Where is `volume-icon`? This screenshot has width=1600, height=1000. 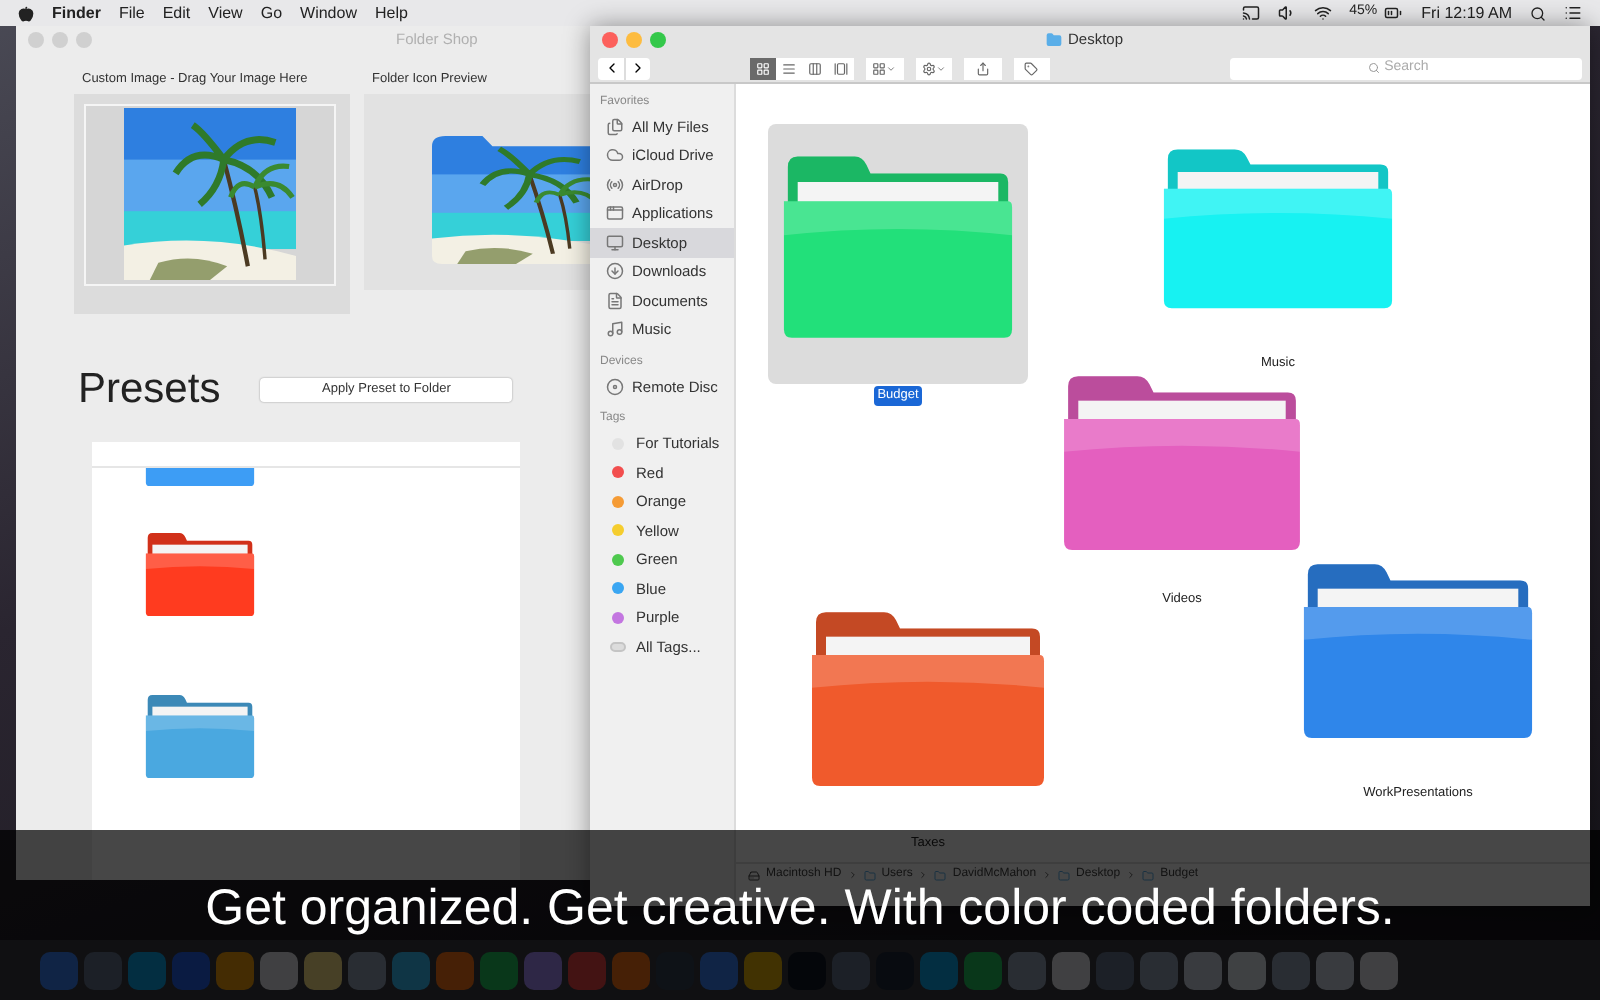 volume-icon is located at coordinates (1286, 13).